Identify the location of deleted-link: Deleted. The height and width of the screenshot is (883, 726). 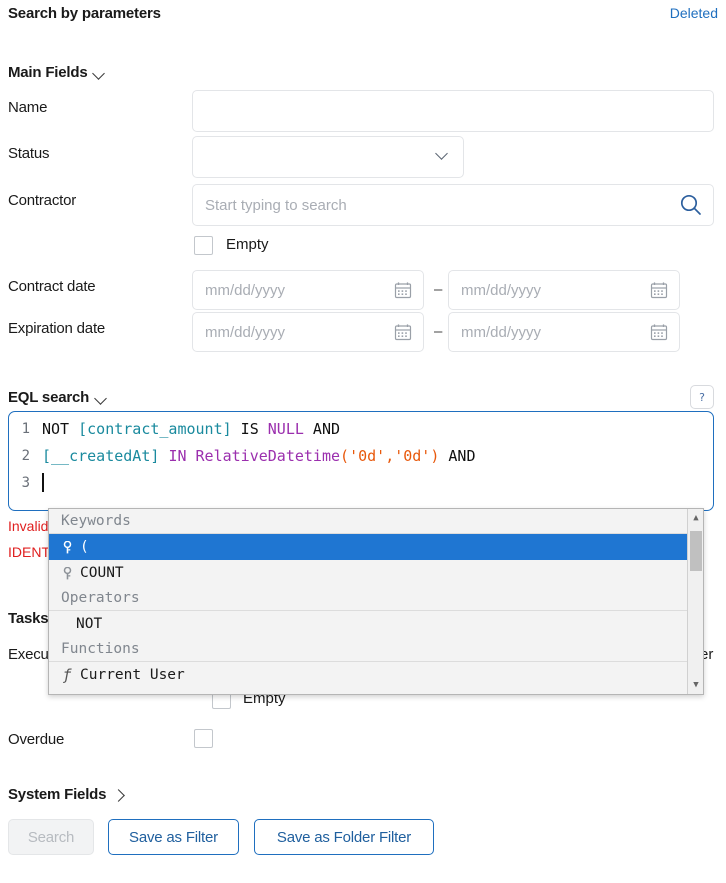
(694, 13).